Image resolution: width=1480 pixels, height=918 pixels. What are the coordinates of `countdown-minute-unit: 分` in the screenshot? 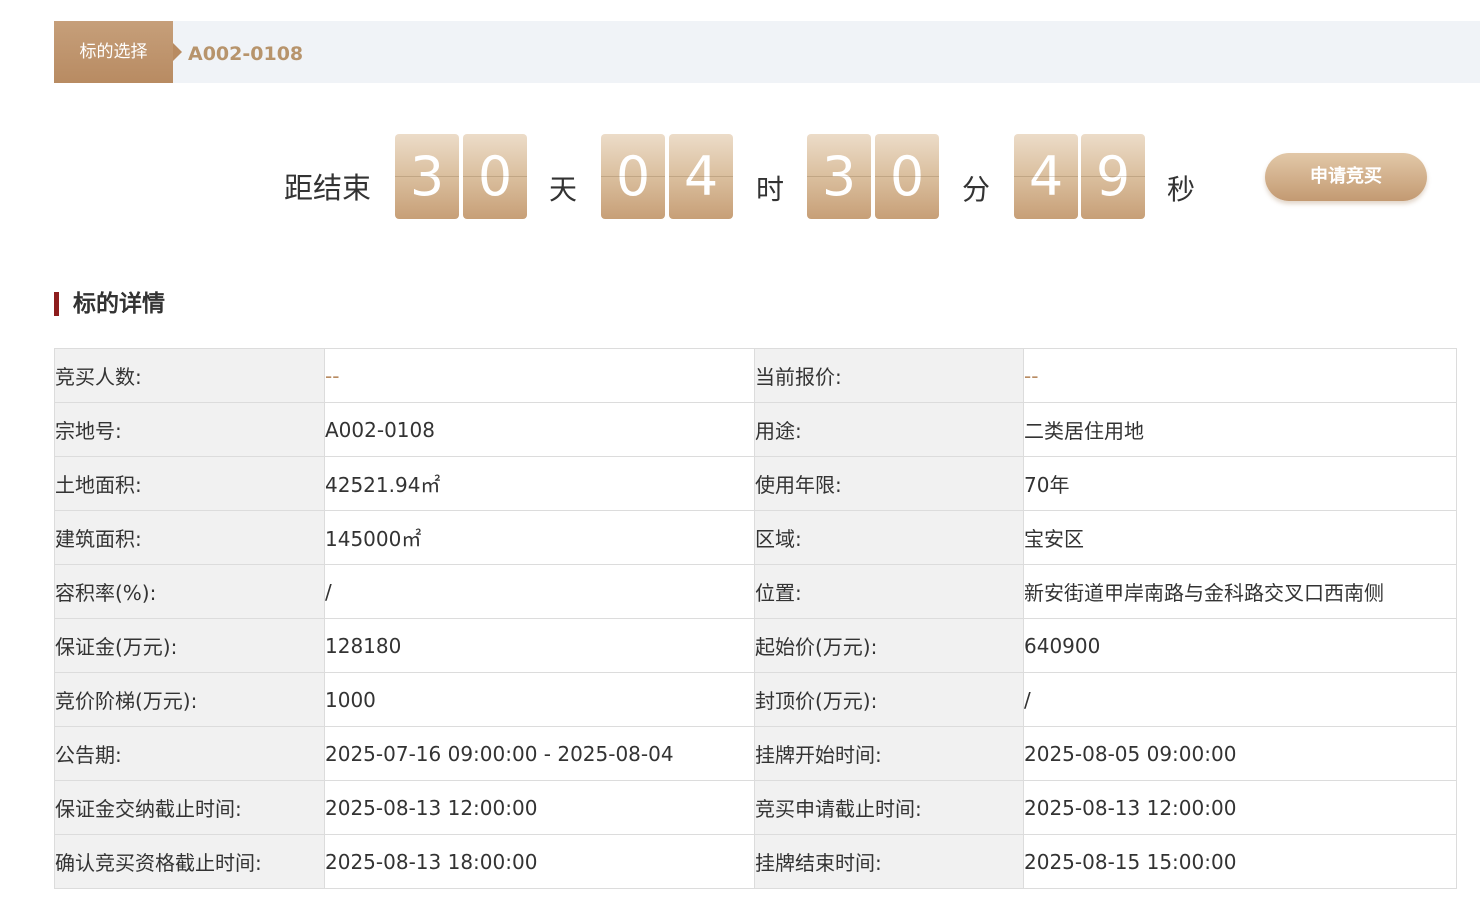 It's located at (976, 189).